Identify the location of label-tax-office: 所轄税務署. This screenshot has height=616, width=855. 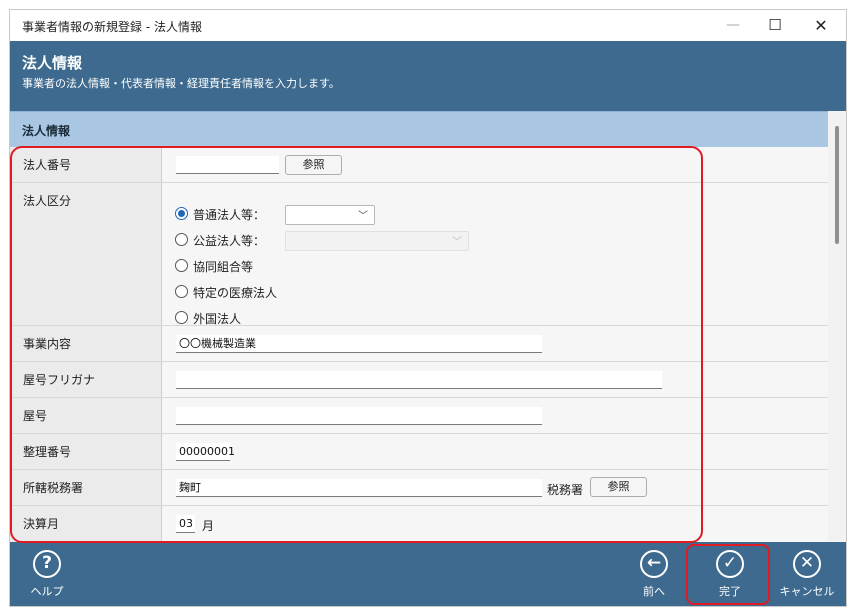
(53, 488).